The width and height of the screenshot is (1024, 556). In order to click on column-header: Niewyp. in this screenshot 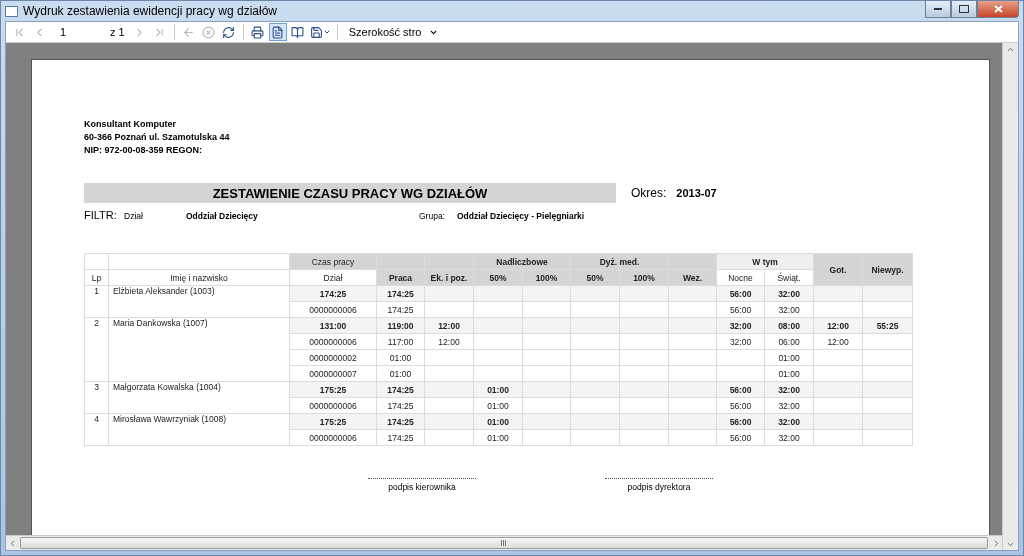, I will do `click(887, 269)`.